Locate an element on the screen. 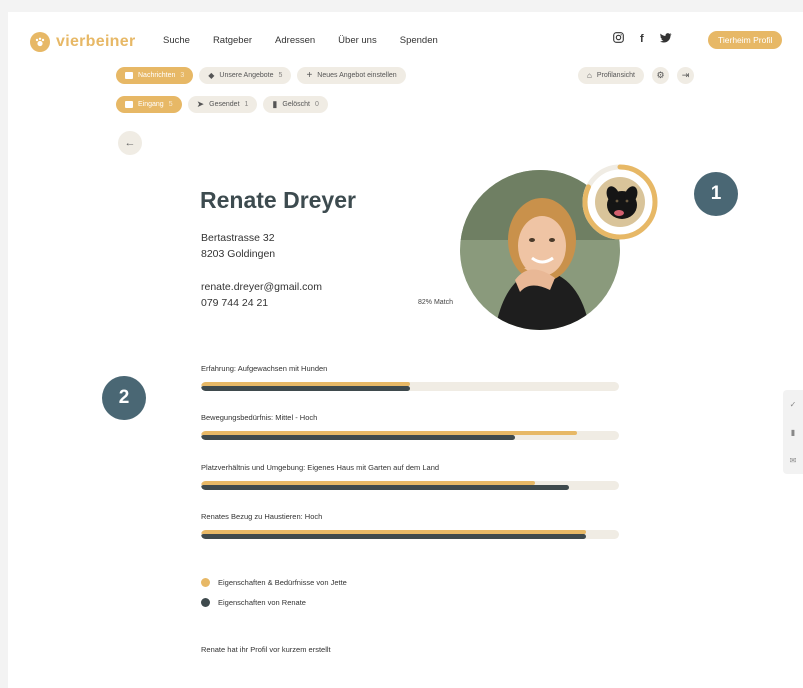 This screenshot has height=688, width=803. legend-jette: Eigenschaften & Bedürfnisse von Jette is located at coordinates (274, 582).